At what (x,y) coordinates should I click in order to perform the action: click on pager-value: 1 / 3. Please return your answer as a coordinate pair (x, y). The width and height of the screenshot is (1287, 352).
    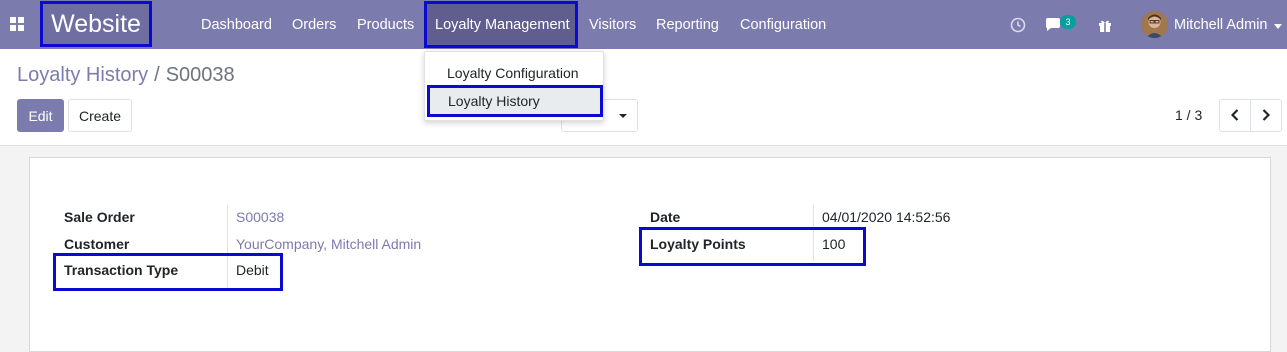
    Looking at the image, I should click on (1188, 115).